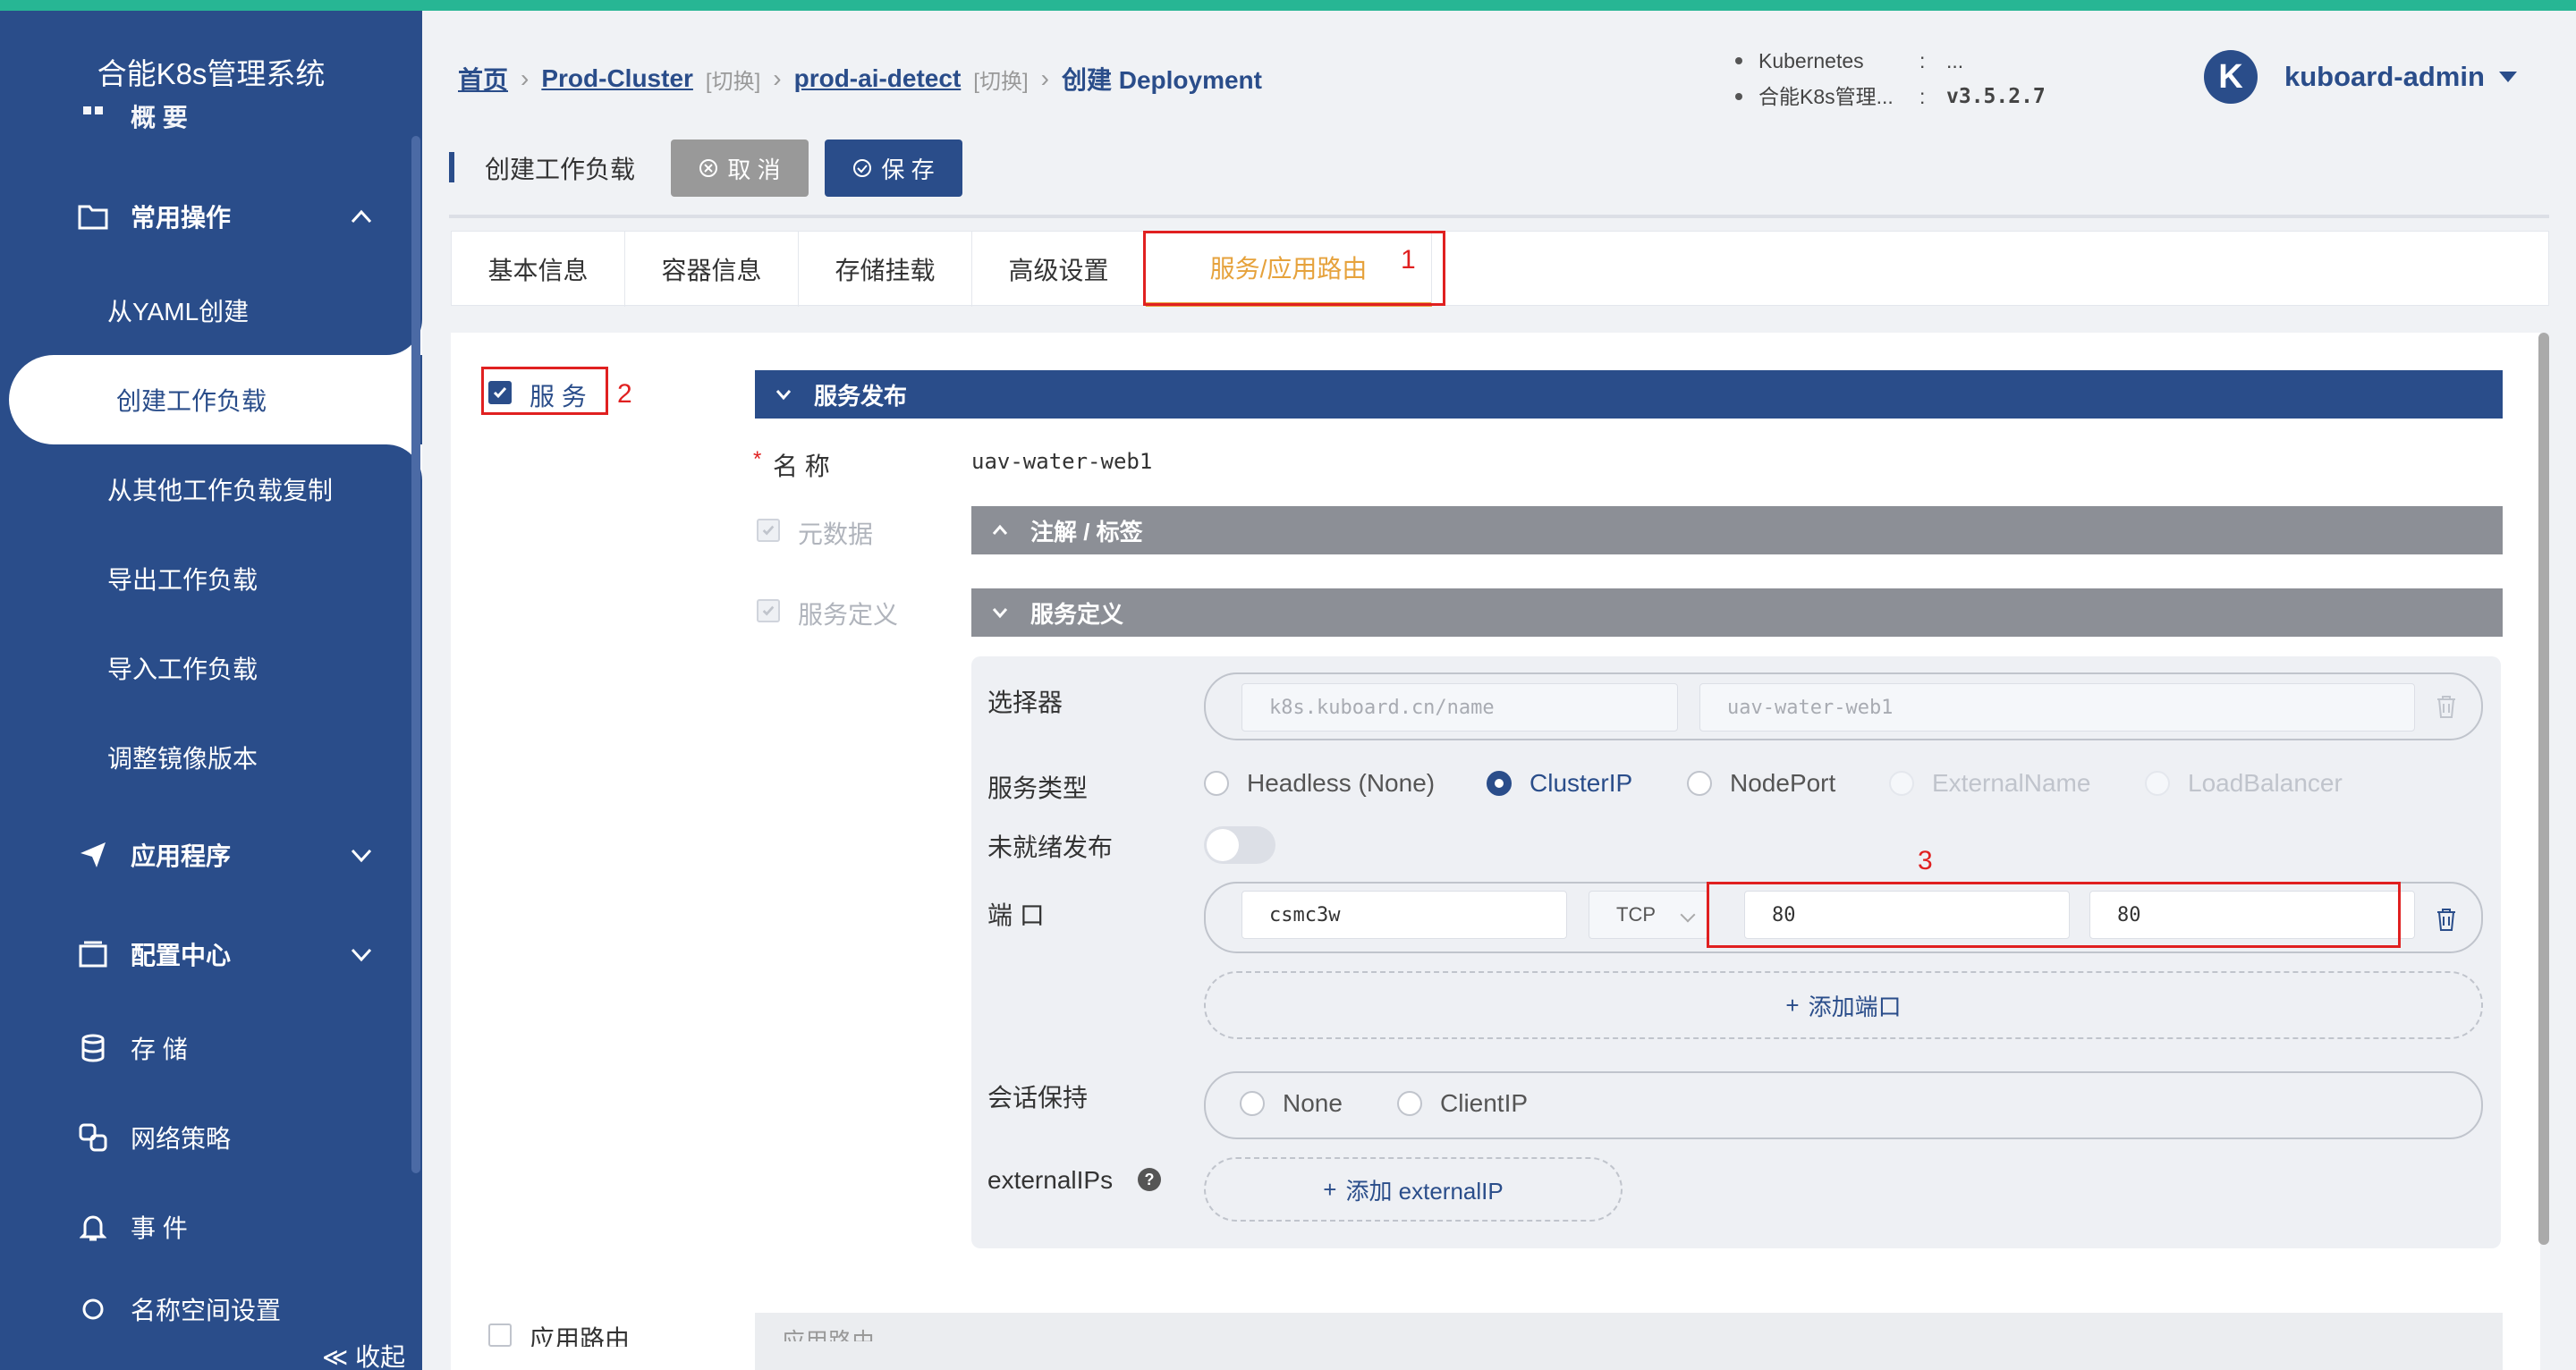 The image size is (2576, 1370). I want to click on sidebar-item-from-yaml: 从YAML创建, so click(205, 310).